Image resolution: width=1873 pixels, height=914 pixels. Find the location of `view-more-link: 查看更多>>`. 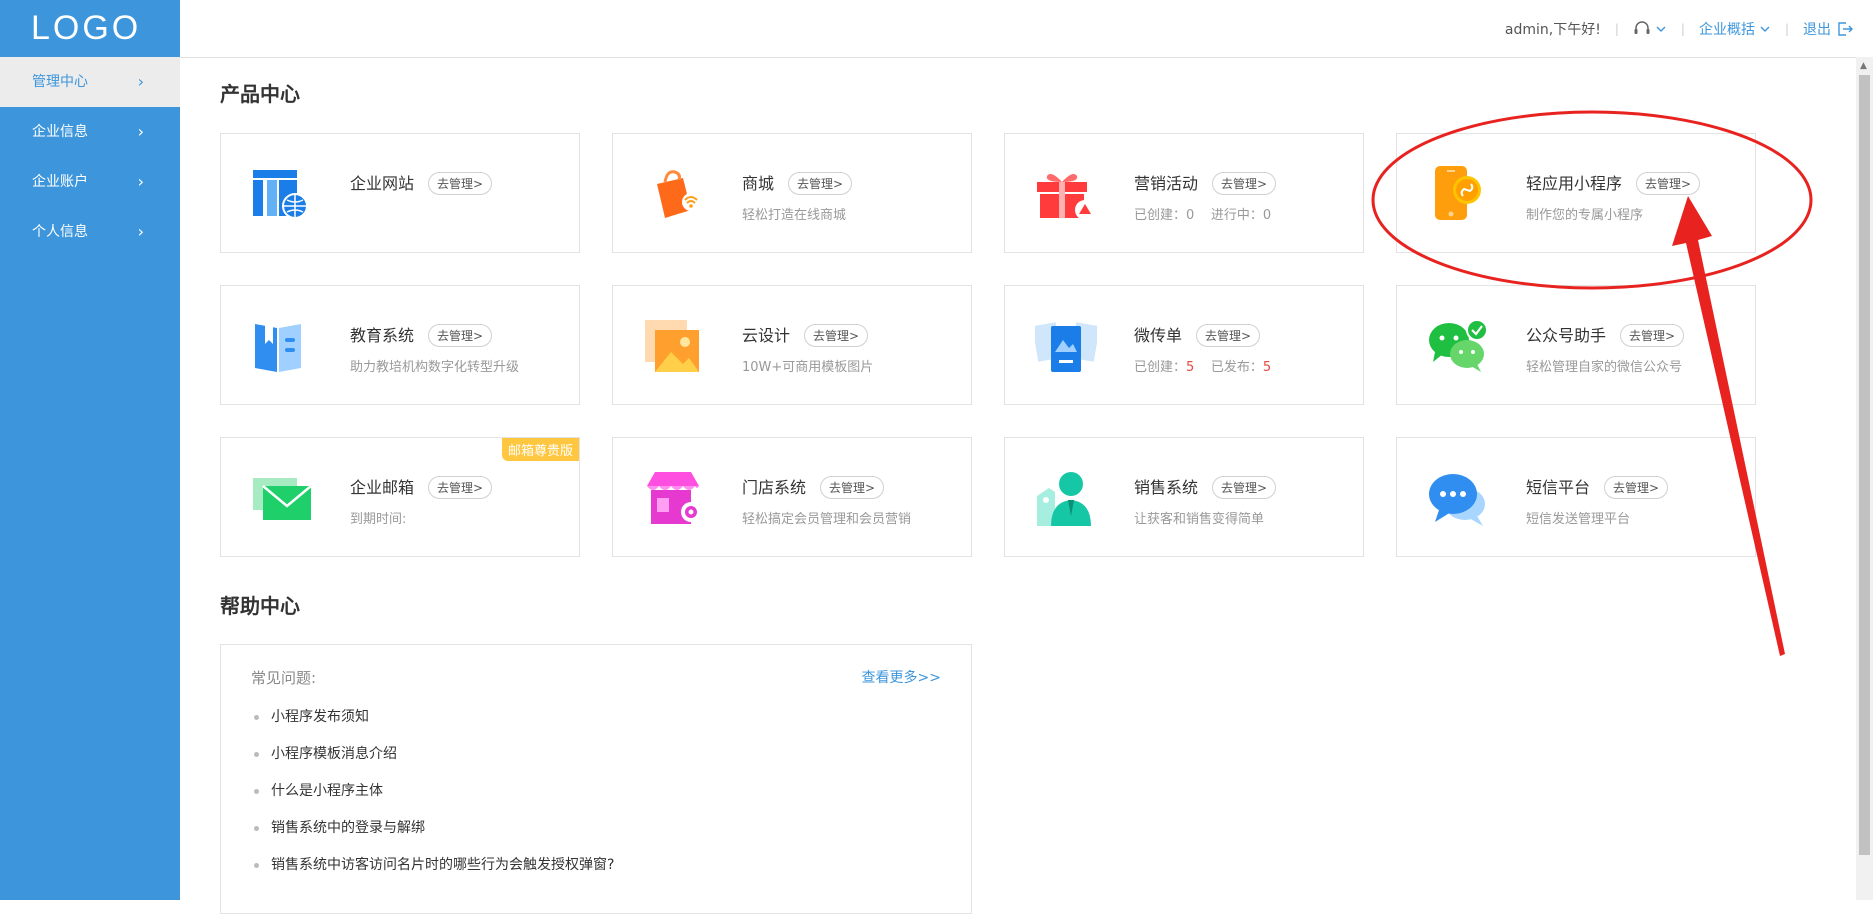

view-more-link: 查看更多>> is located at coordinates (901, 677).